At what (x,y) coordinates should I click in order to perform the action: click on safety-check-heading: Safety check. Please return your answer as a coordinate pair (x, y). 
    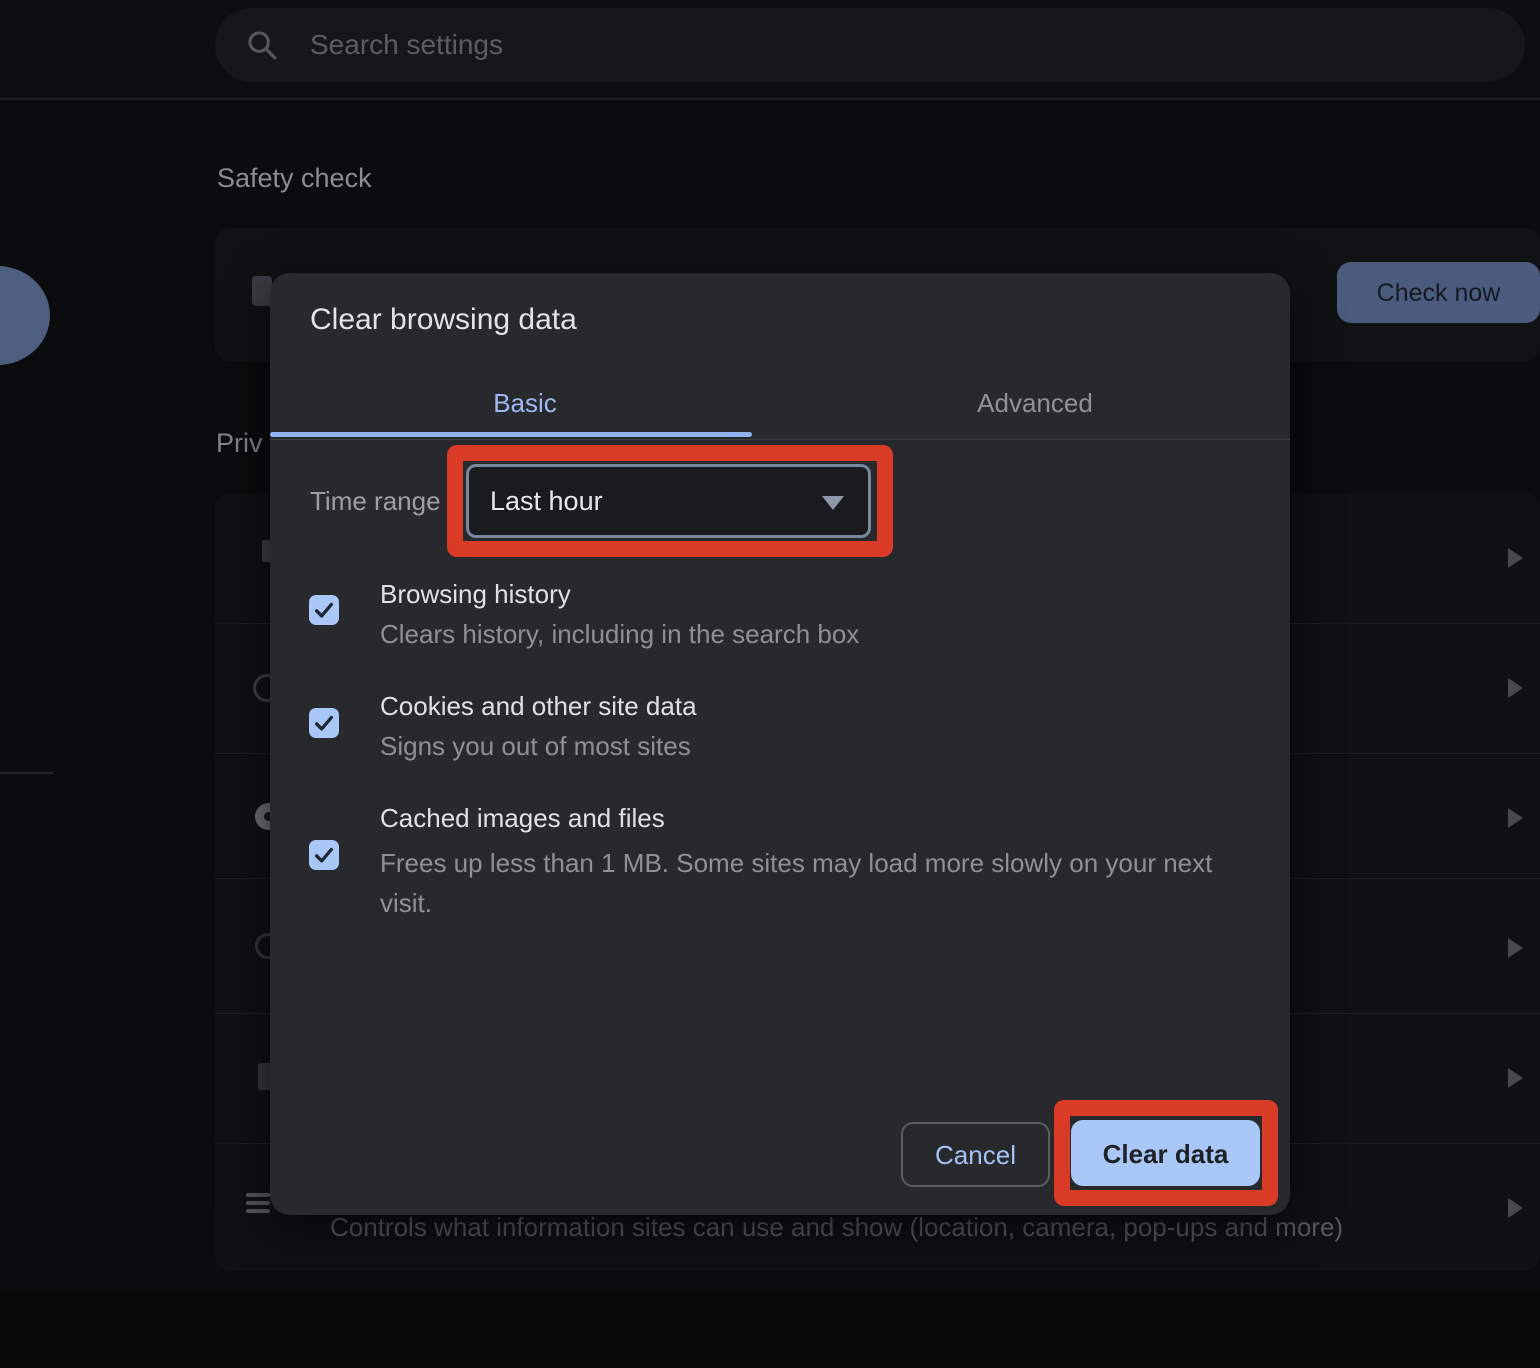
    Looking at the image, I should click on (294, 178).